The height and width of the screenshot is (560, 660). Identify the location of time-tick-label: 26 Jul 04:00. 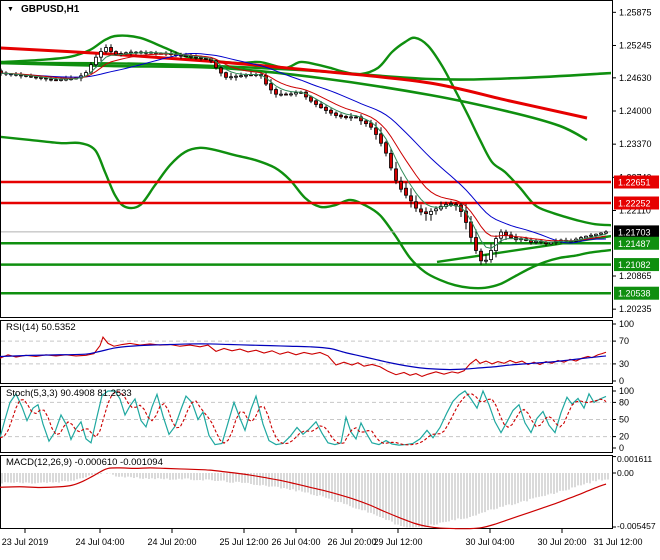
(295, 542).